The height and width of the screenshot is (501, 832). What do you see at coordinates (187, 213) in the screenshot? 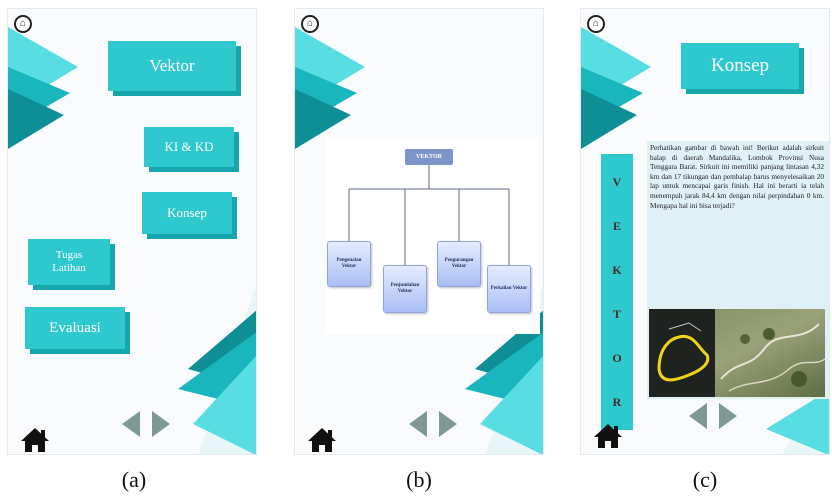
I see `konsep-menu-button: Konsep` at bounding box center [187, 213].